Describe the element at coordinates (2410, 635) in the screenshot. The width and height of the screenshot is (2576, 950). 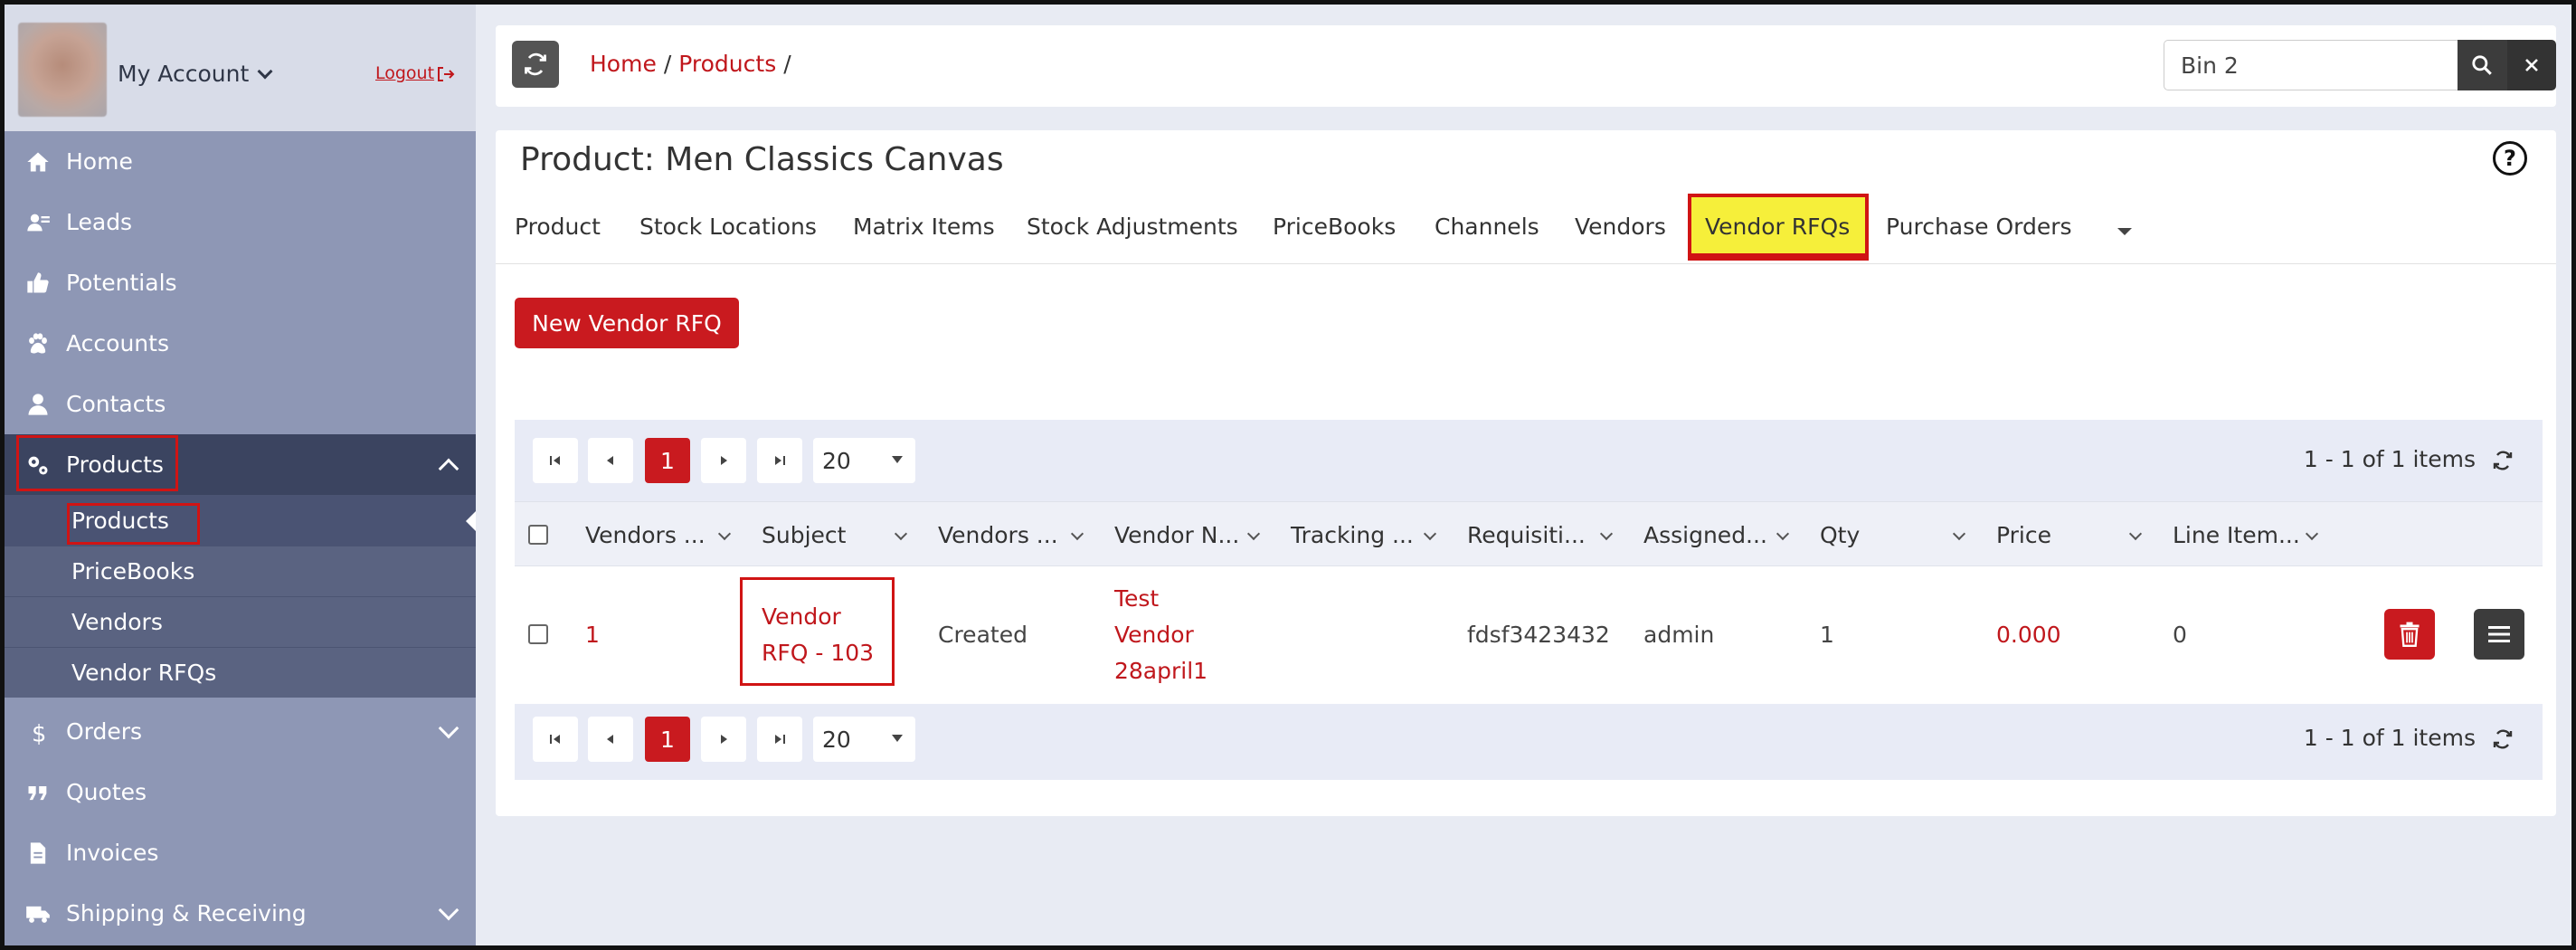
I see `delete-row-button` at that location.